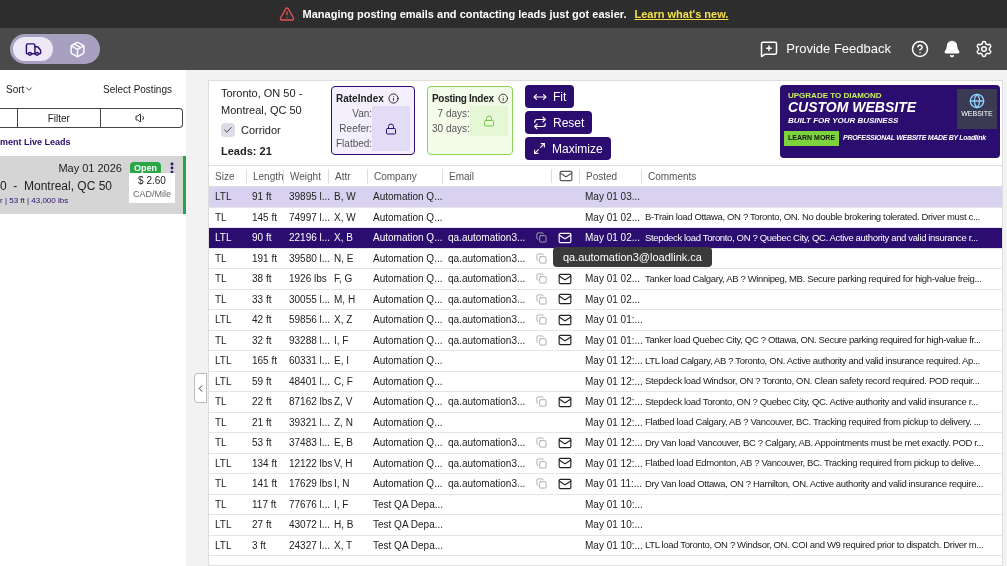 Image resolution: width=1007 pixels, height=566 pixels. Describe the element at coordinates (920, 49) in the screenshot. I see `help-icon` at that location.